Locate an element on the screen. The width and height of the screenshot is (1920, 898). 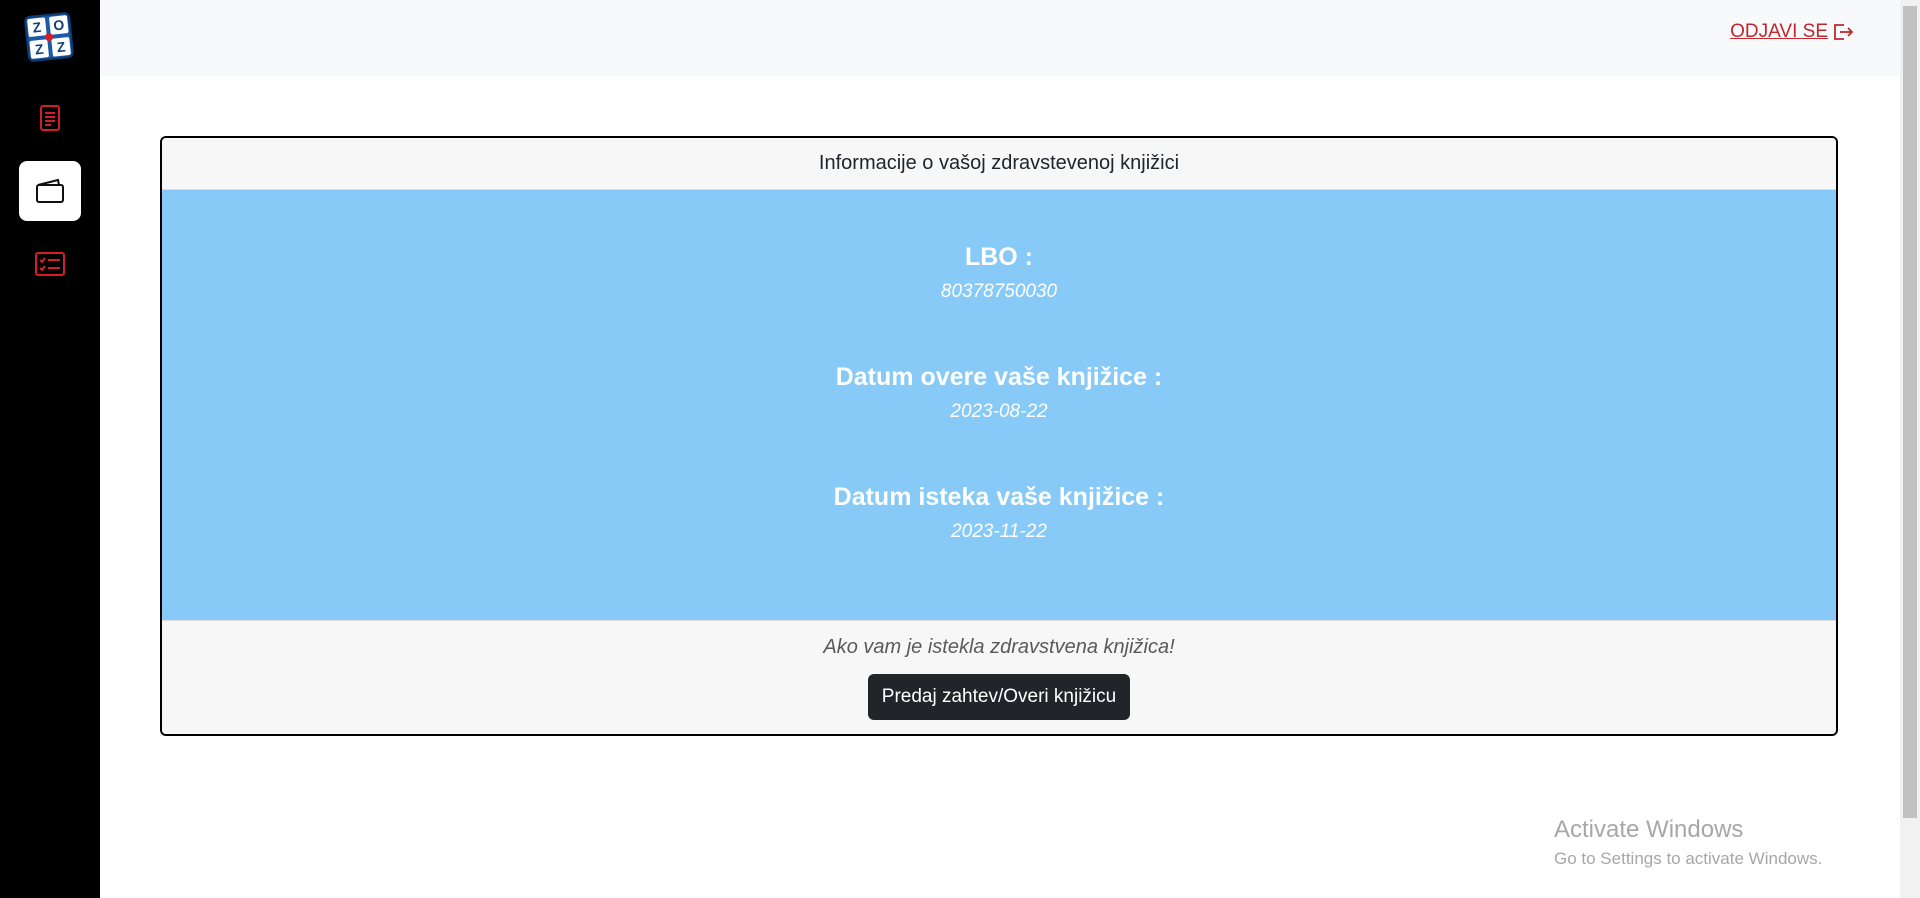
field-verification-date: Datum overe vaše knjižice : 2023-08-22 is located at coordinates (999, 420).